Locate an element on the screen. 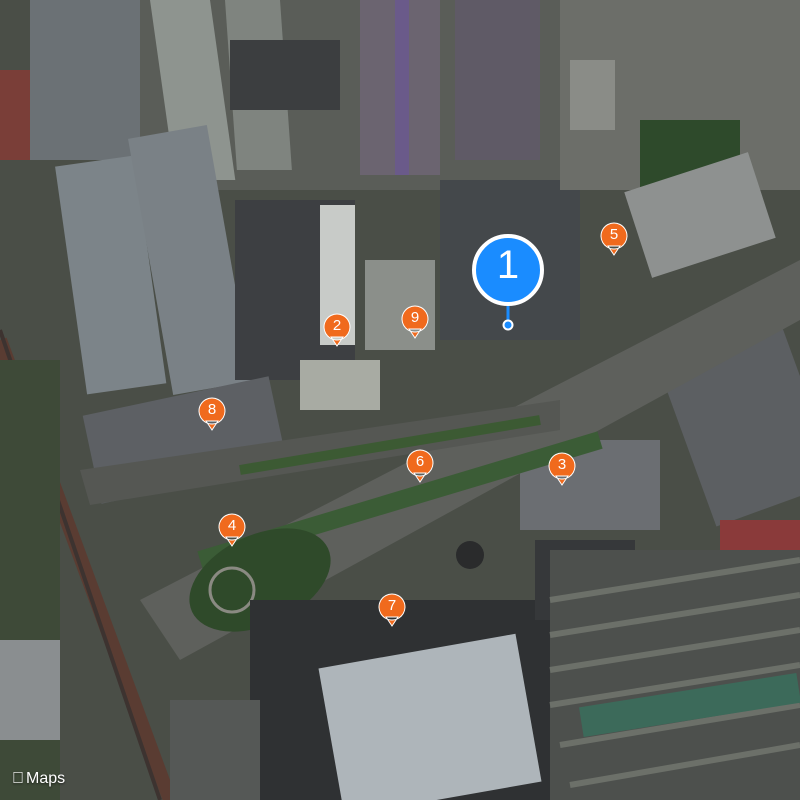  marker-label: 7 is located at coordinates (392, 605).